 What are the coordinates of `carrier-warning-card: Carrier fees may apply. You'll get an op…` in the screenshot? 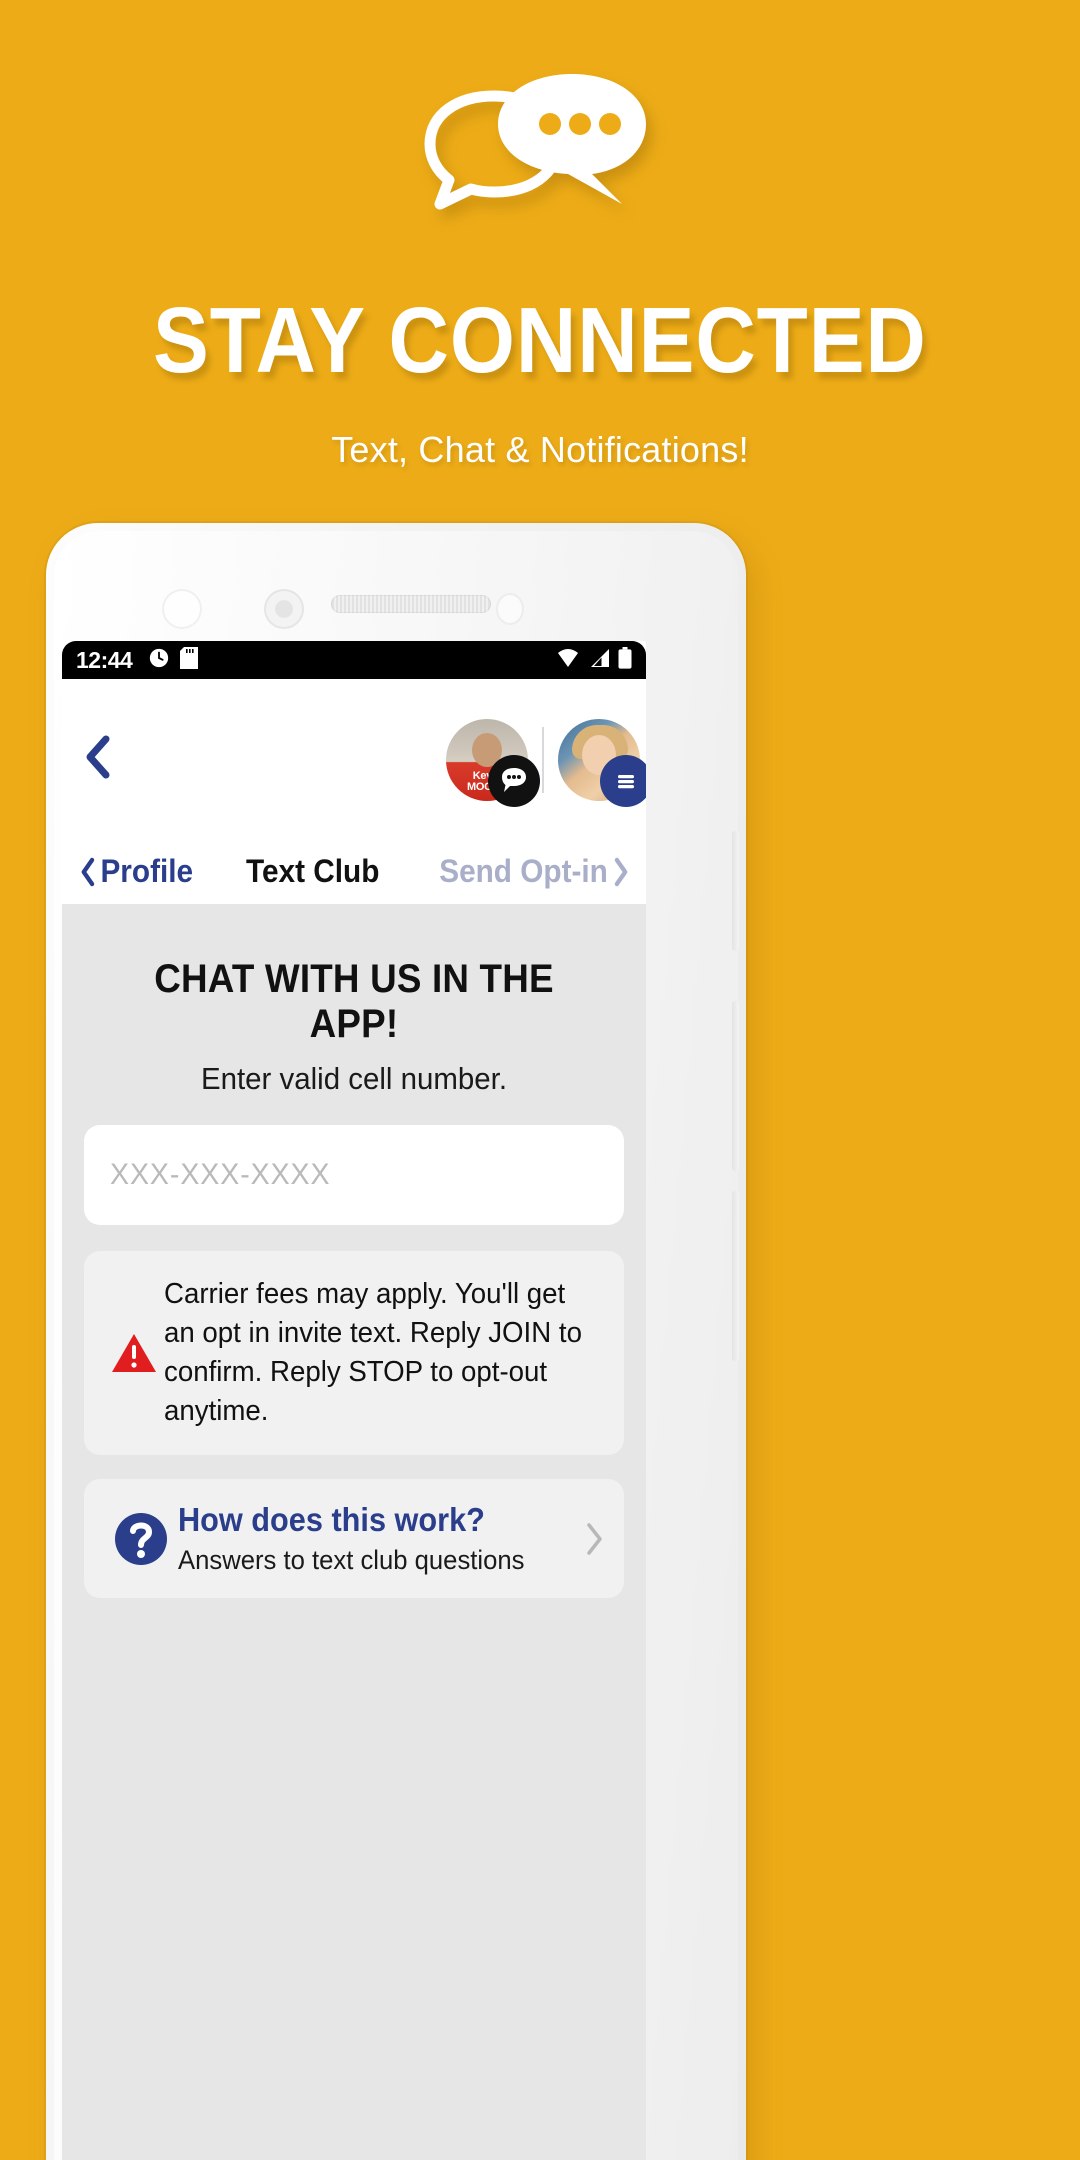 It's located at (354, 1353).